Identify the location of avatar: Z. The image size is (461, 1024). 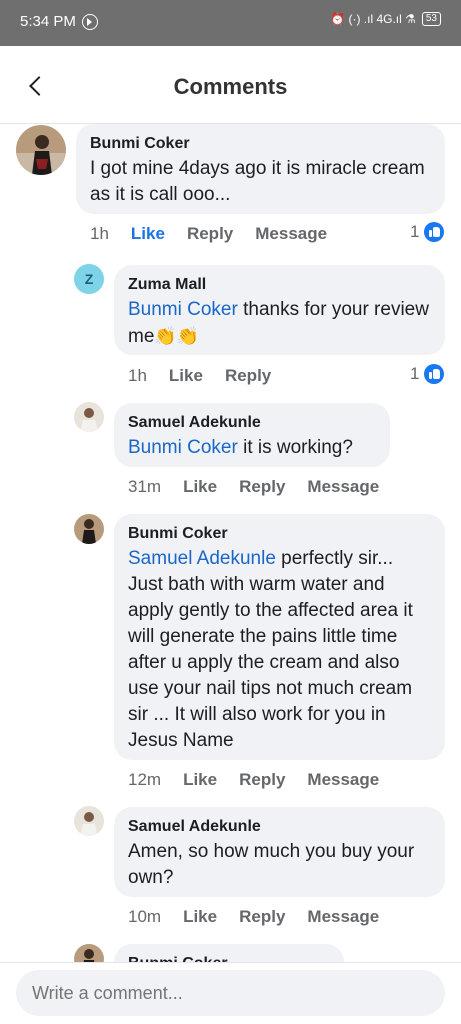
(89, 279).